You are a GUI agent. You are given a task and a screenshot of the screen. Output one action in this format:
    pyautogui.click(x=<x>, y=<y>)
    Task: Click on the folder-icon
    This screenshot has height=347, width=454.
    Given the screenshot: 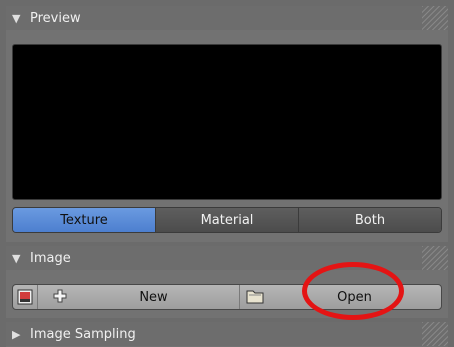 What is the action you would take?
    pyautogui.click(x=255, y=297)
    